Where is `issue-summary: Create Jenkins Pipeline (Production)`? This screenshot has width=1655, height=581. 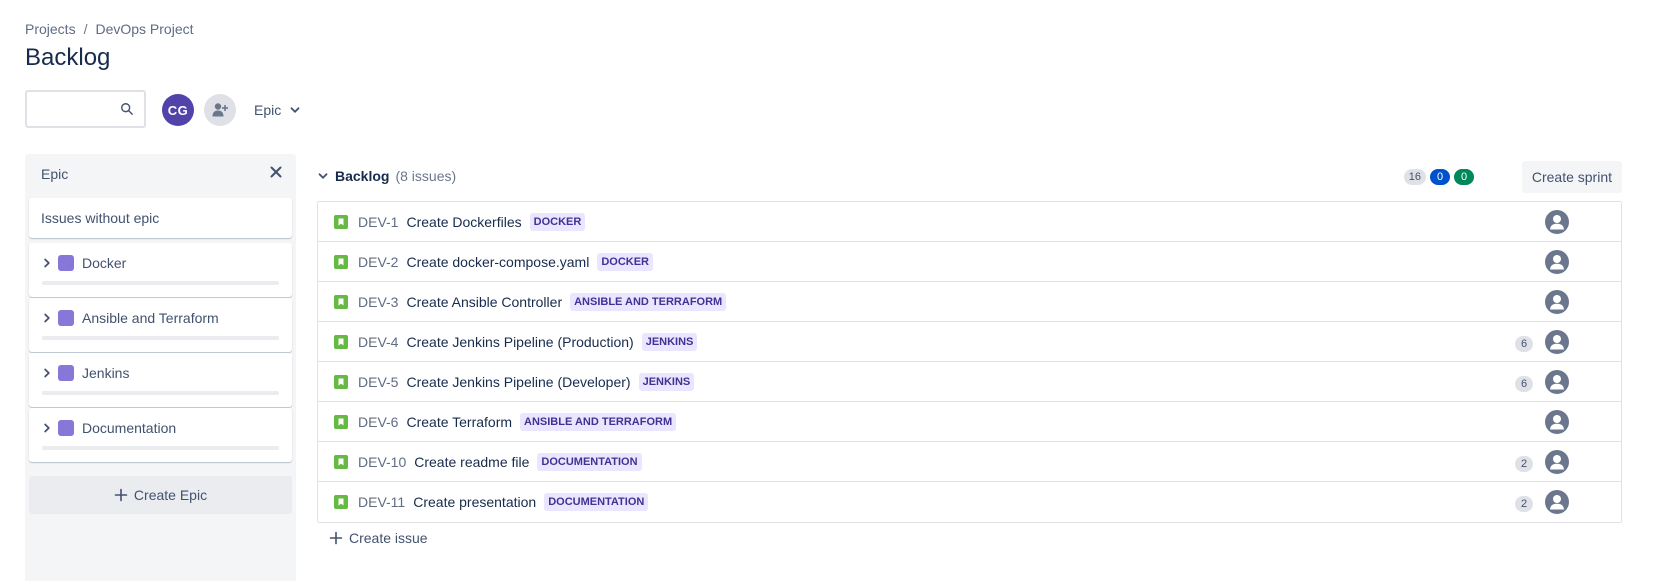 issue-summary: Create Jenkins Pipeline (Production) is located at coordinates (520, 341).